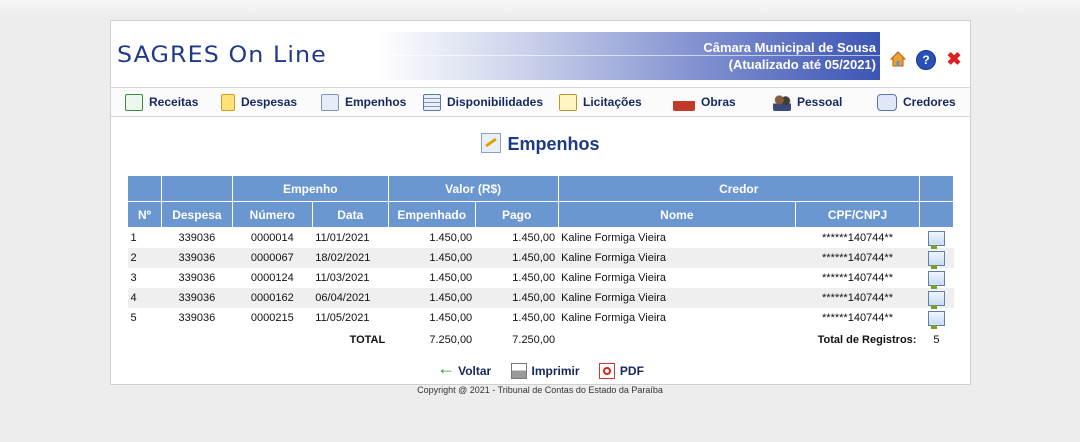  What do you see at coordinates (540, 10) in the screenshot?
I see `browser-top-strip` at bounding box center [540, 10].